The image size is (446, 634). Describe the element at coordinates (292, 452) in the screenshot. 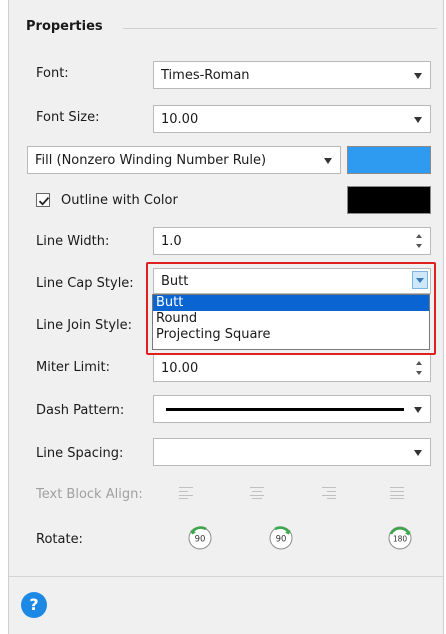

I see `line-spacing-select` at that location.